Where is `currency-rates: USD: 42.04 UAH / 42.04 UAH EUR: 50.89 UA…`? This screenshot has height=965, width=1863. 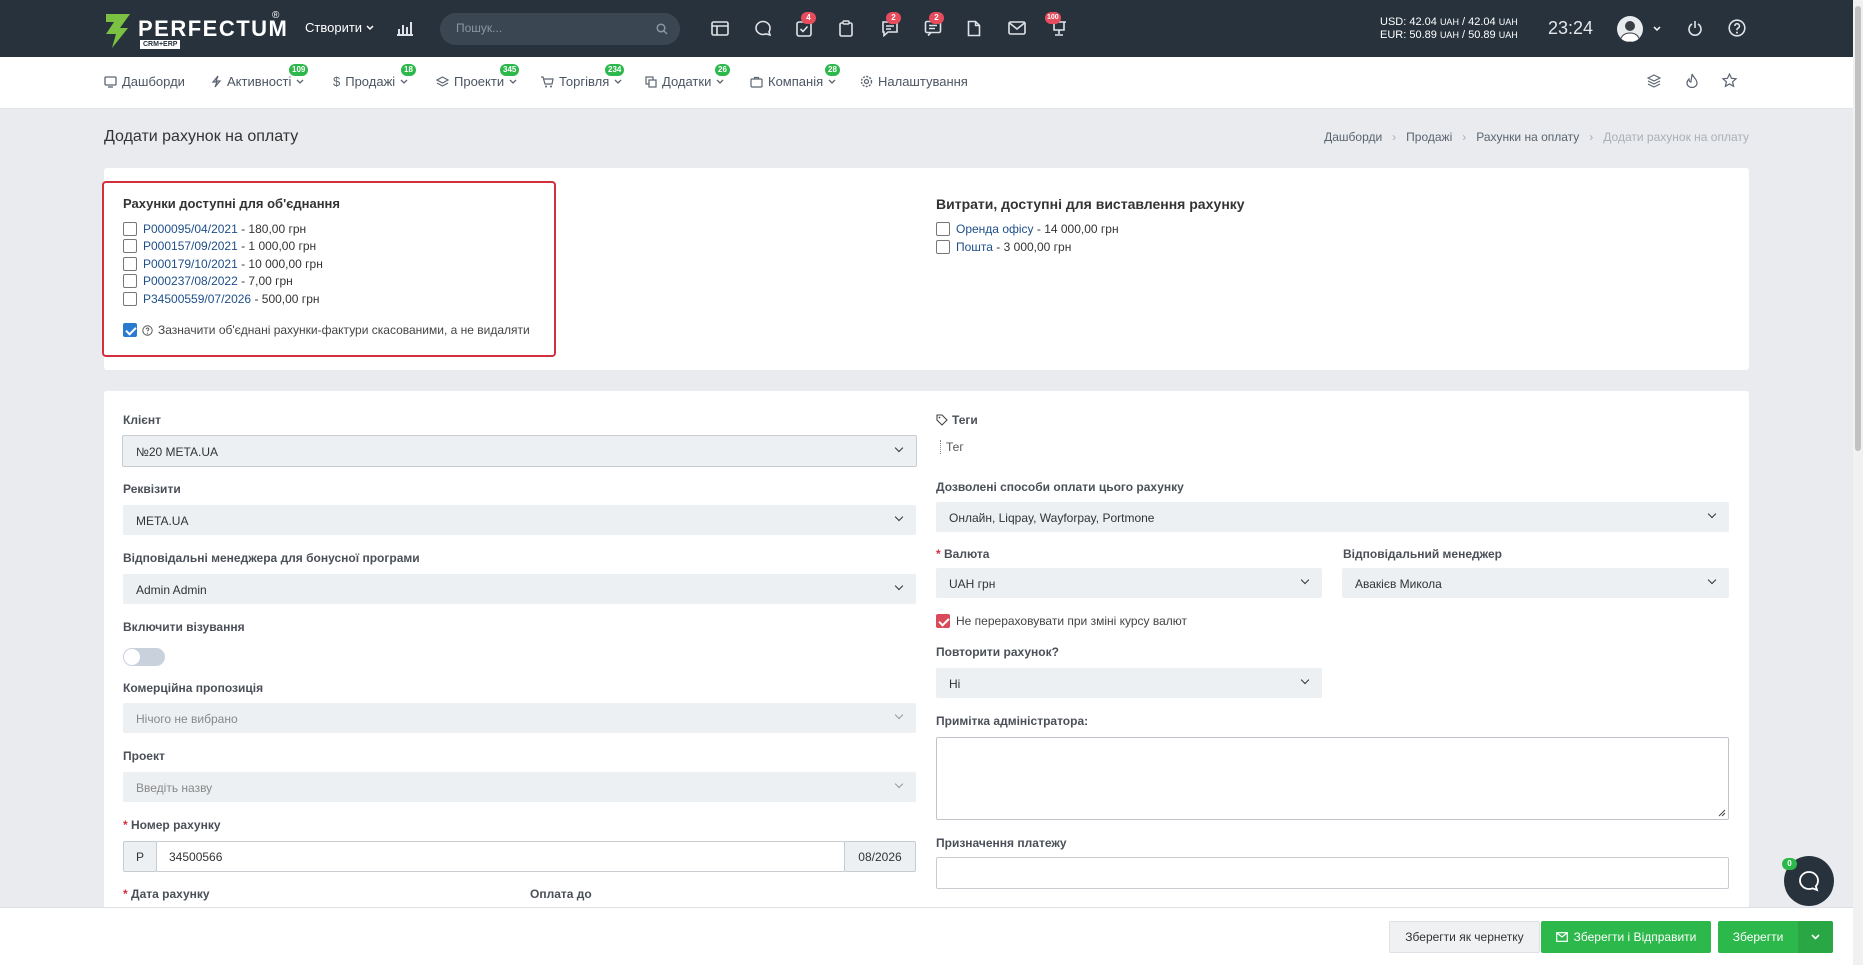
currency-rates: USD: 42.04 UAH / 42.04 UAH EUR: 50.89 UA… is located at coordinates (1449, 29).